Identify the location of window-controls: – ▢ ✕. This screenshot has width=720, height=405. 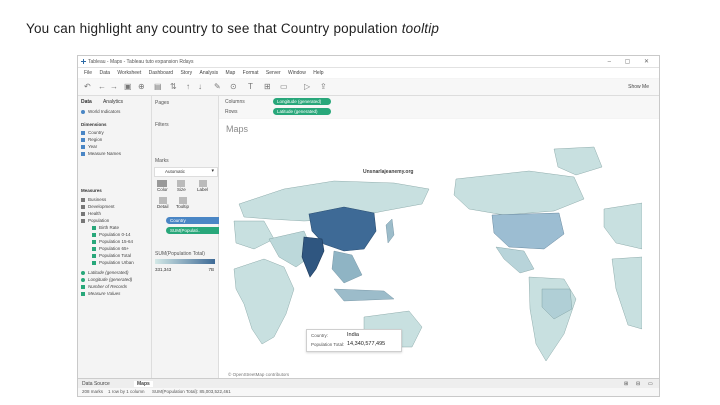
(631, 61).